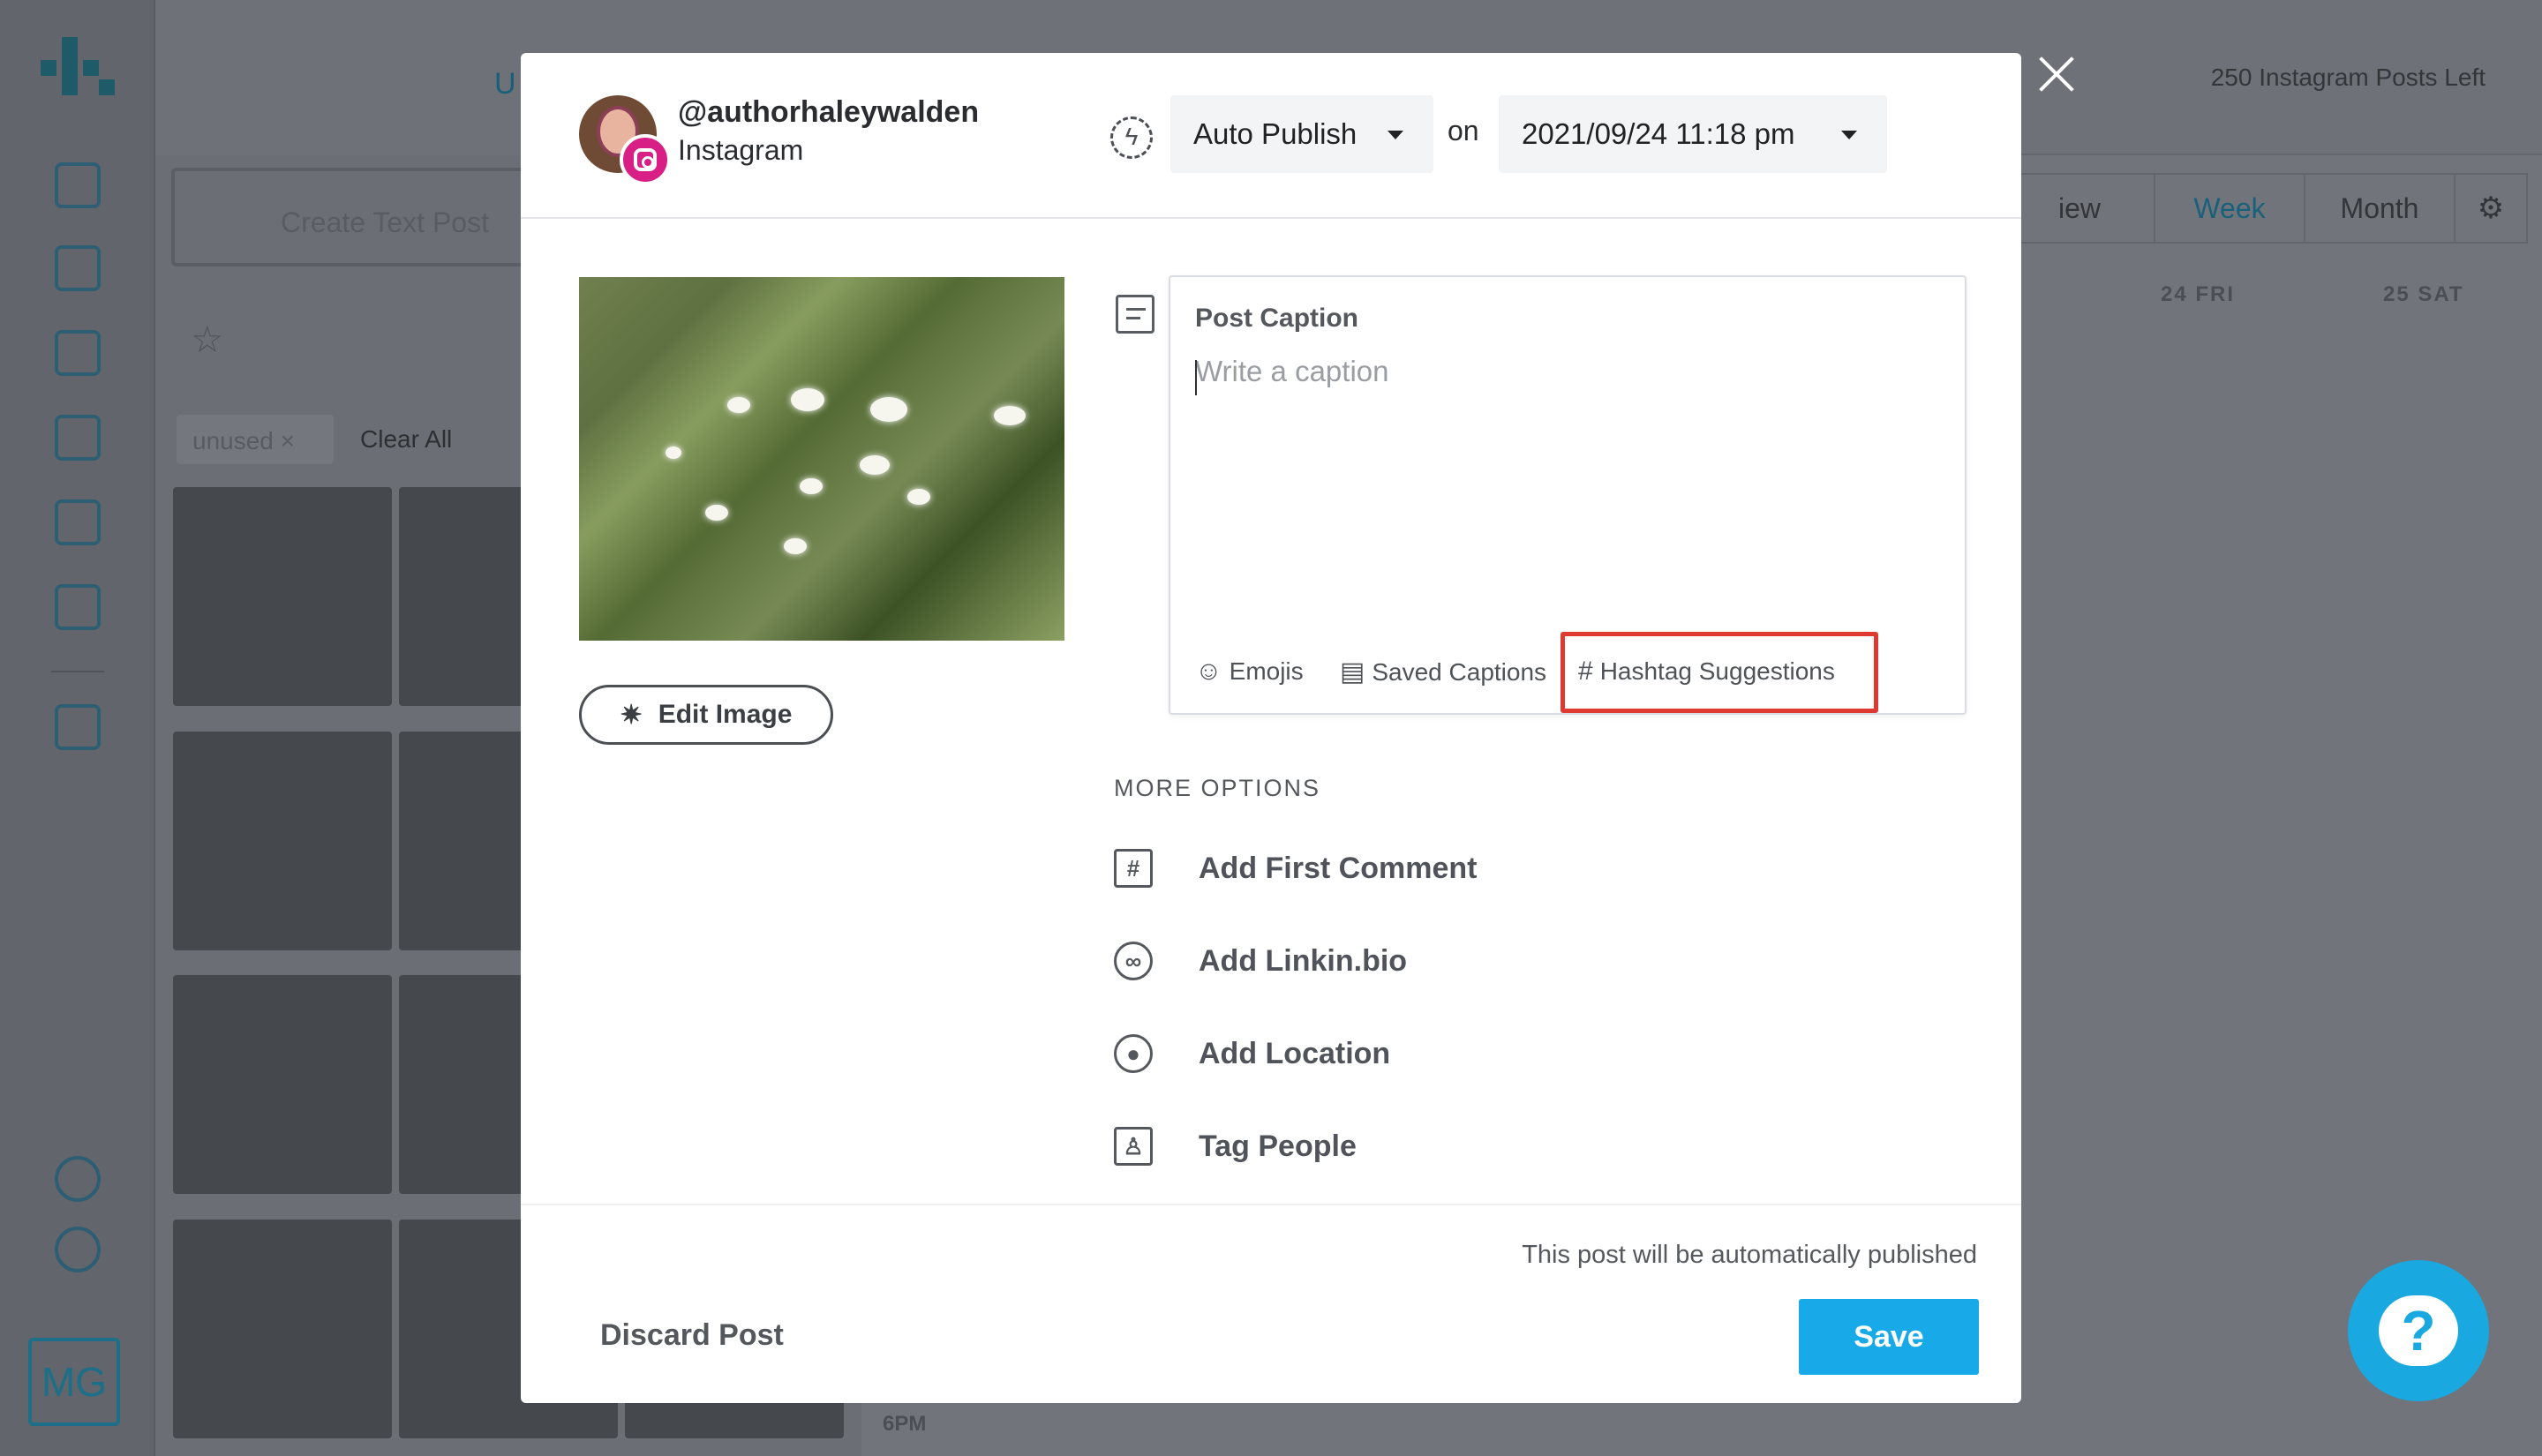  I want to click on account-network: Instagram, so click(741, 150).